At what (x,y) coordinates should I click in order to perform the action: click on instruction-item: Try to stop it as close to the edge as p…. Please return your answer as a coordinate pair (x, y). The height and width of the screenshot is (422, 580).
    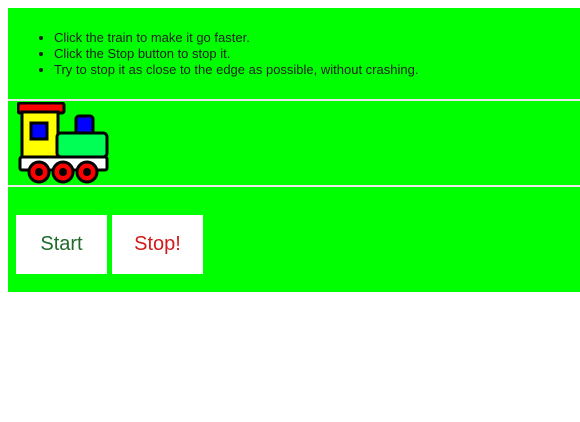
    Looking at the image, I should click on (236, 70).